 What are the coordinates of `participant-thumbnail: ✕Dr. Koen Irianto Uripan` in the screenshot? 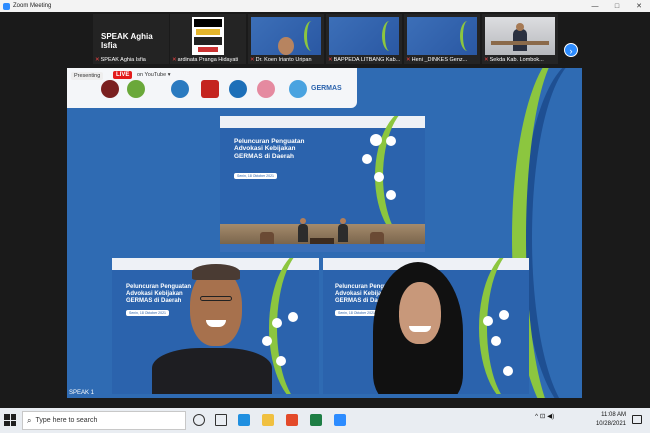 It's located at (286, 39).